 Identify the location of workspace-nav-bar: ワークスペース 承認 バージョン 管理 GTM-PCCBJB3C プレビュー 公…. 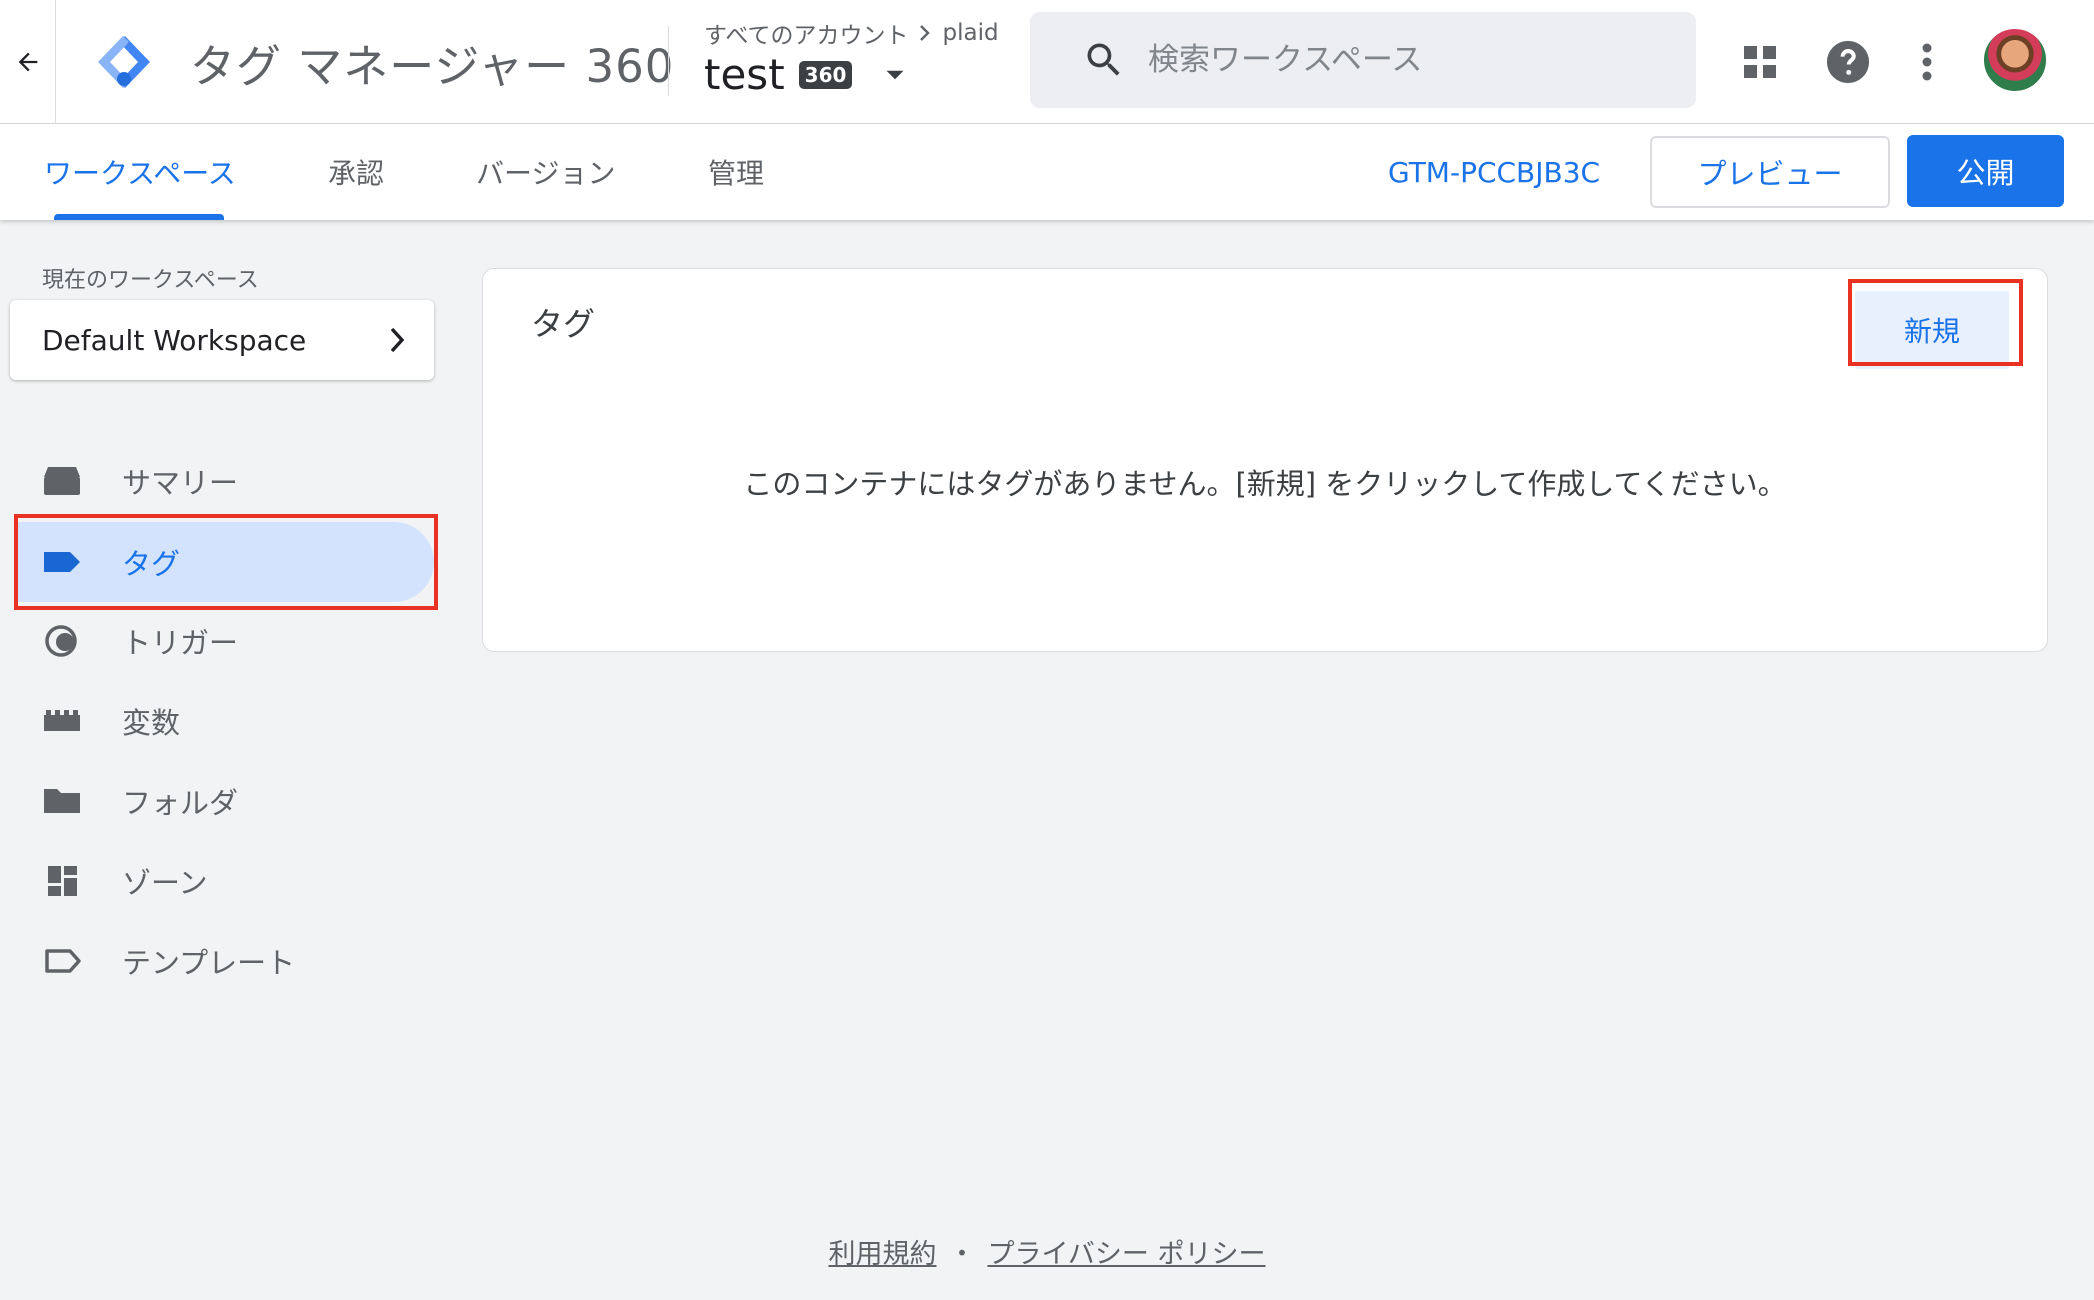
(1047, 172).